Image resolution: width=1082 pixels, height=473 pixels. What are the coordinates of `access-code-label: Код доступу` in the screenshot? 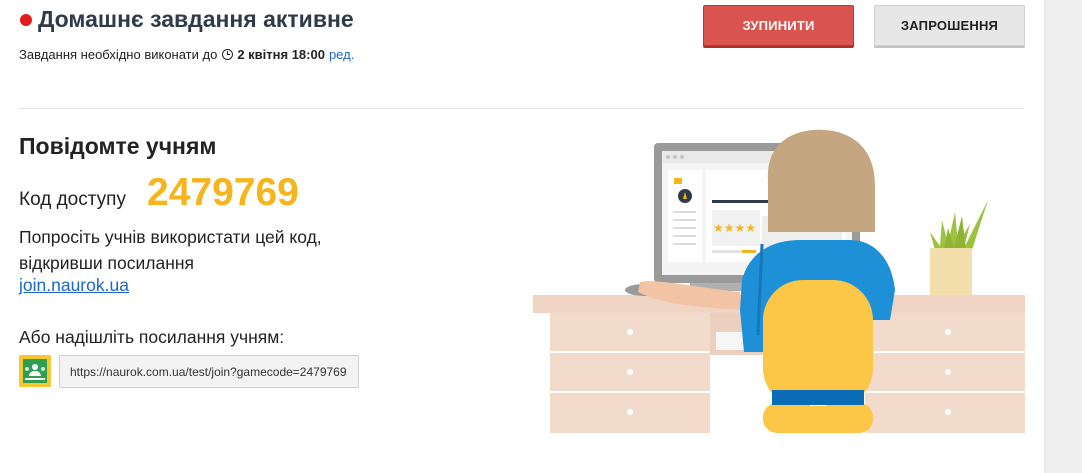 It's located at (72, 199).